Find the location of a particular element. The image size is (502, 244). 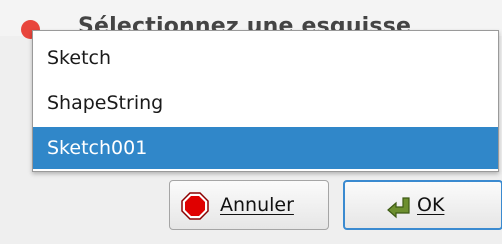

ok-arrow-icon is located at coordinates (398, 208).